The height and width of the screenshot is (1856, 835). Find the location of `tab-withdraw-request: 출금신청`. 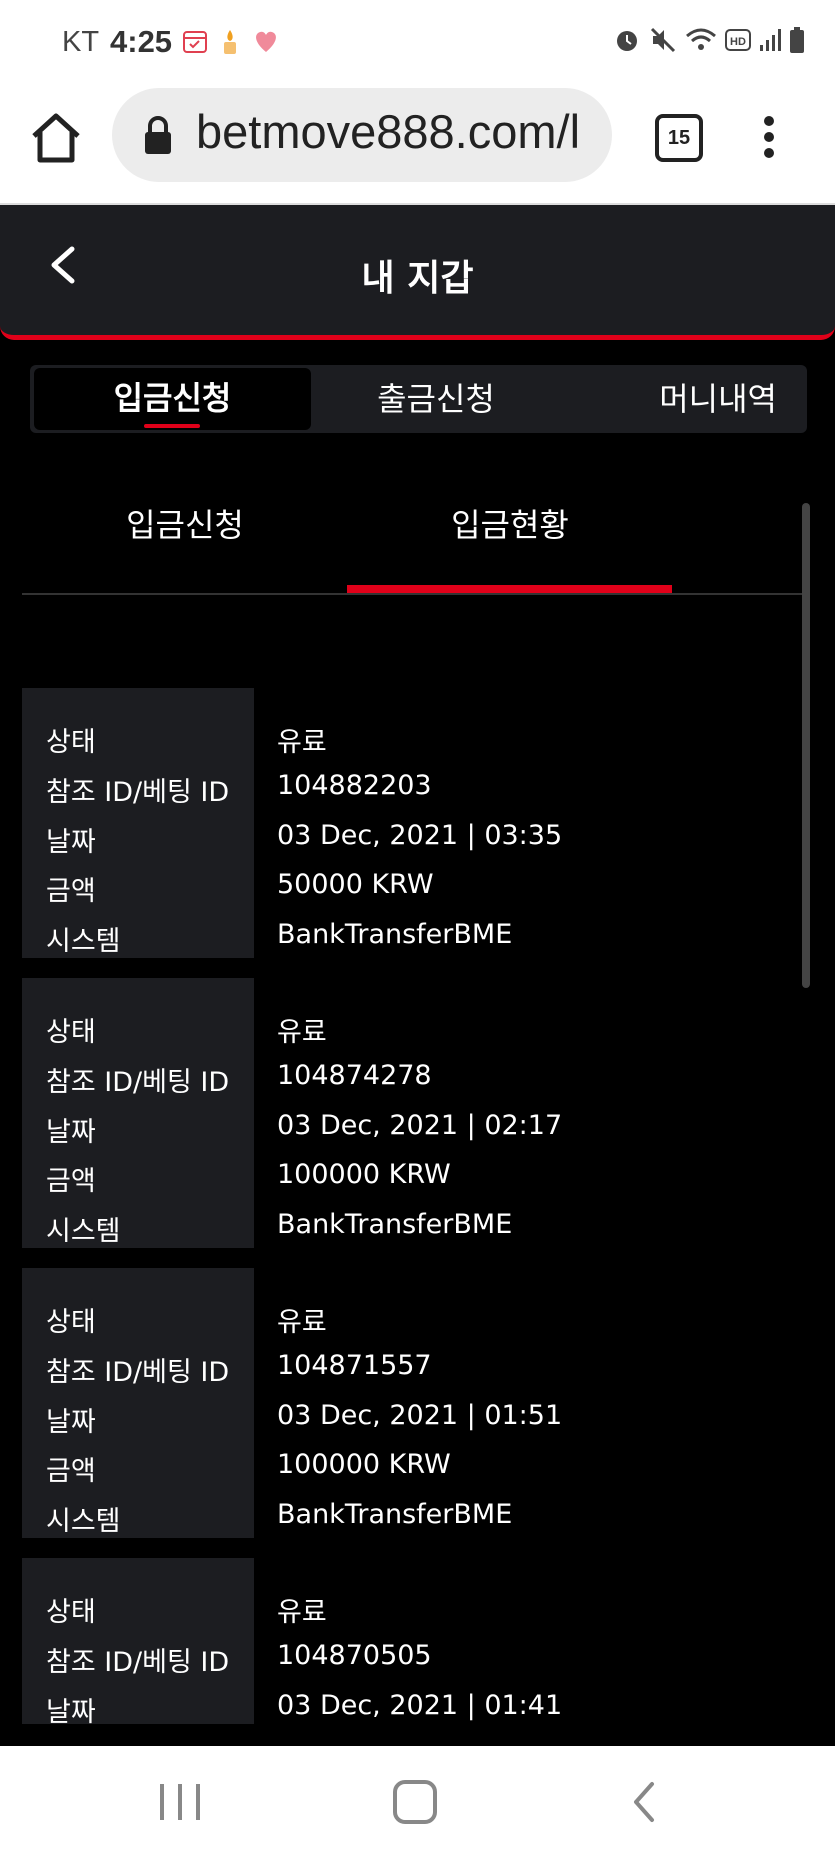

tab-withdraw-request: 출금신청 is located at coordinates (436, 399).